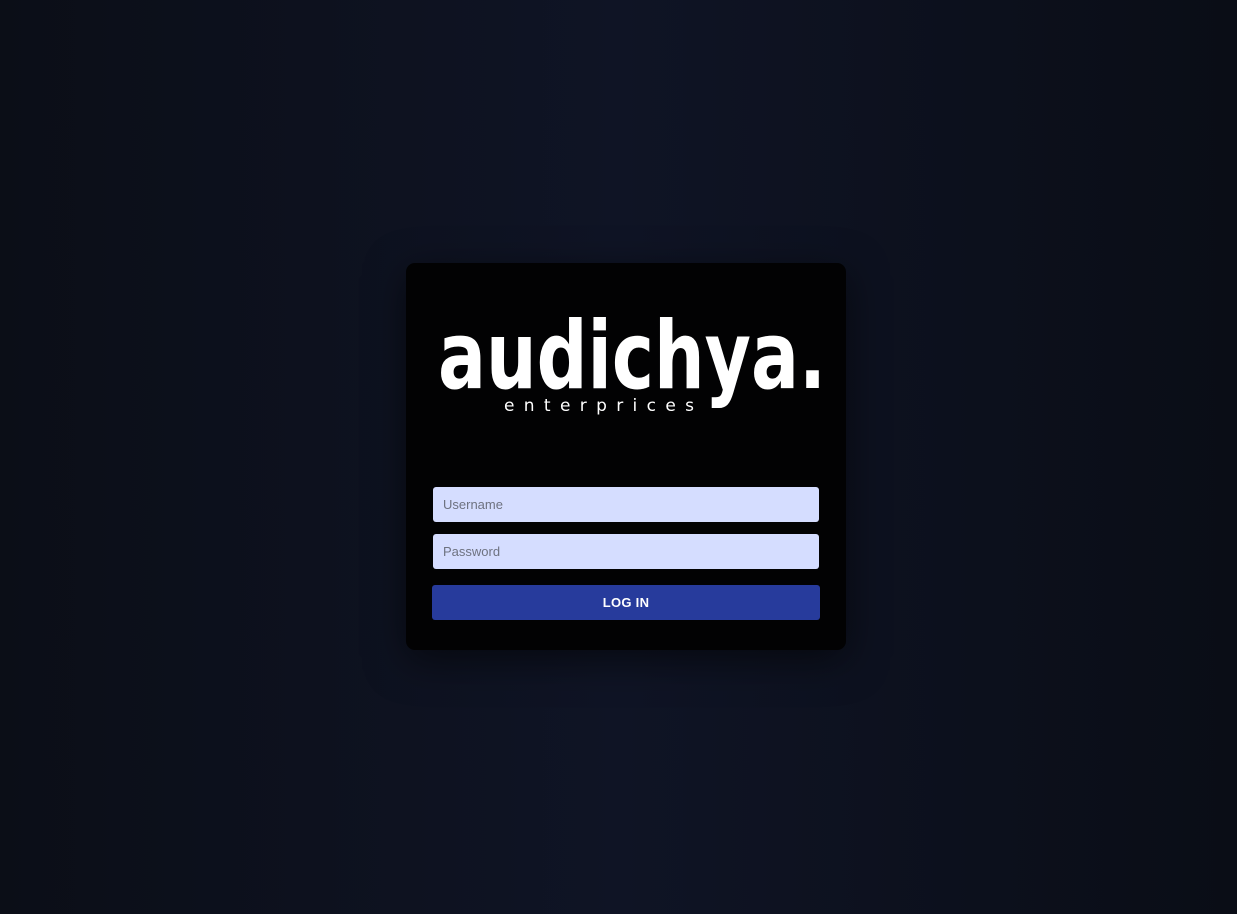 This screenshot has width=1237, height=914. I want to click on brand-logo-wordmark: audichya., so click(632, 357).